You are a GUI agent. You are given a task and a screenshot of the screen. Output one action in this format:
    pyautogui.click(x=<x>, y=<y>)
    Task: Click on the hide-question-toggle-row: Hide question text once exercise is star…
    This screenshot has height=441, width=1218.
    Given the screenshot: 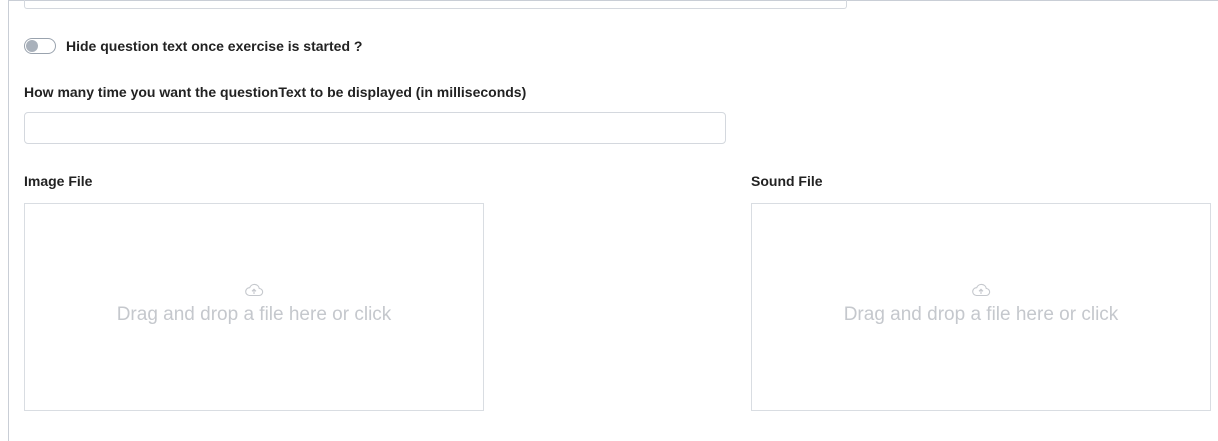 What is the action you would take?
    pyautogui.click(x=193, y=46)
    